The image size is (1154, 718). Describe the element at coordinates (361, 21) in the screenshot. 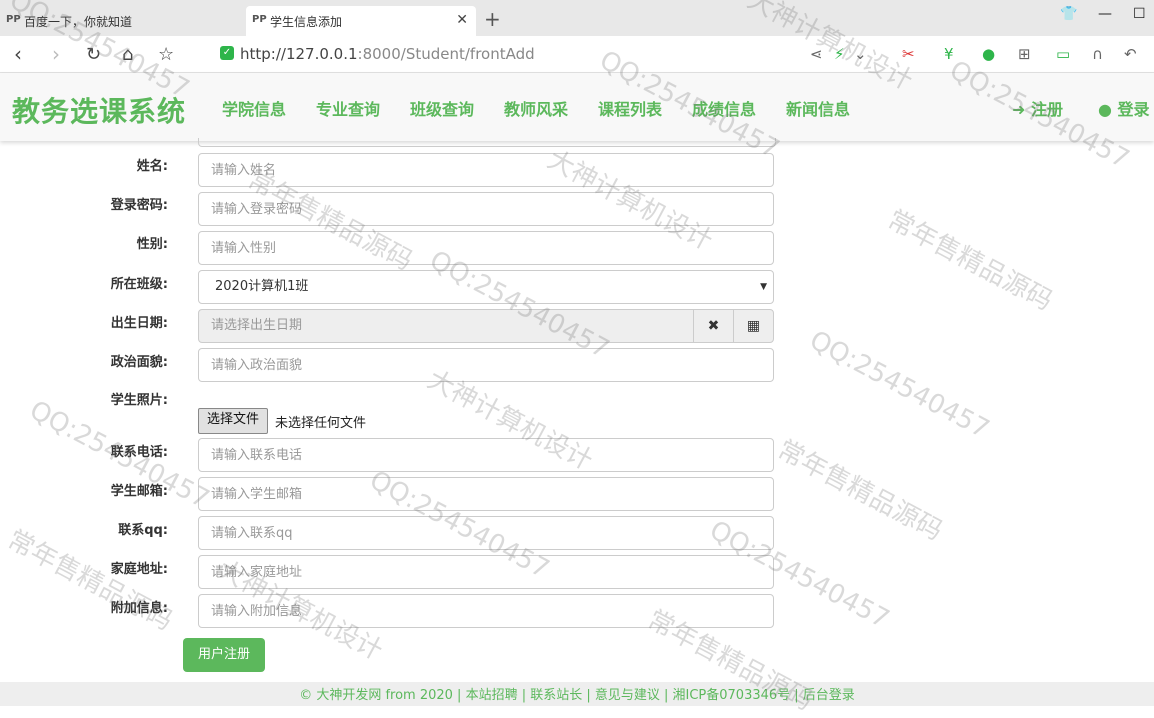

I see `browser-tab-active: PP 学生信息添加 ✕` at that location.